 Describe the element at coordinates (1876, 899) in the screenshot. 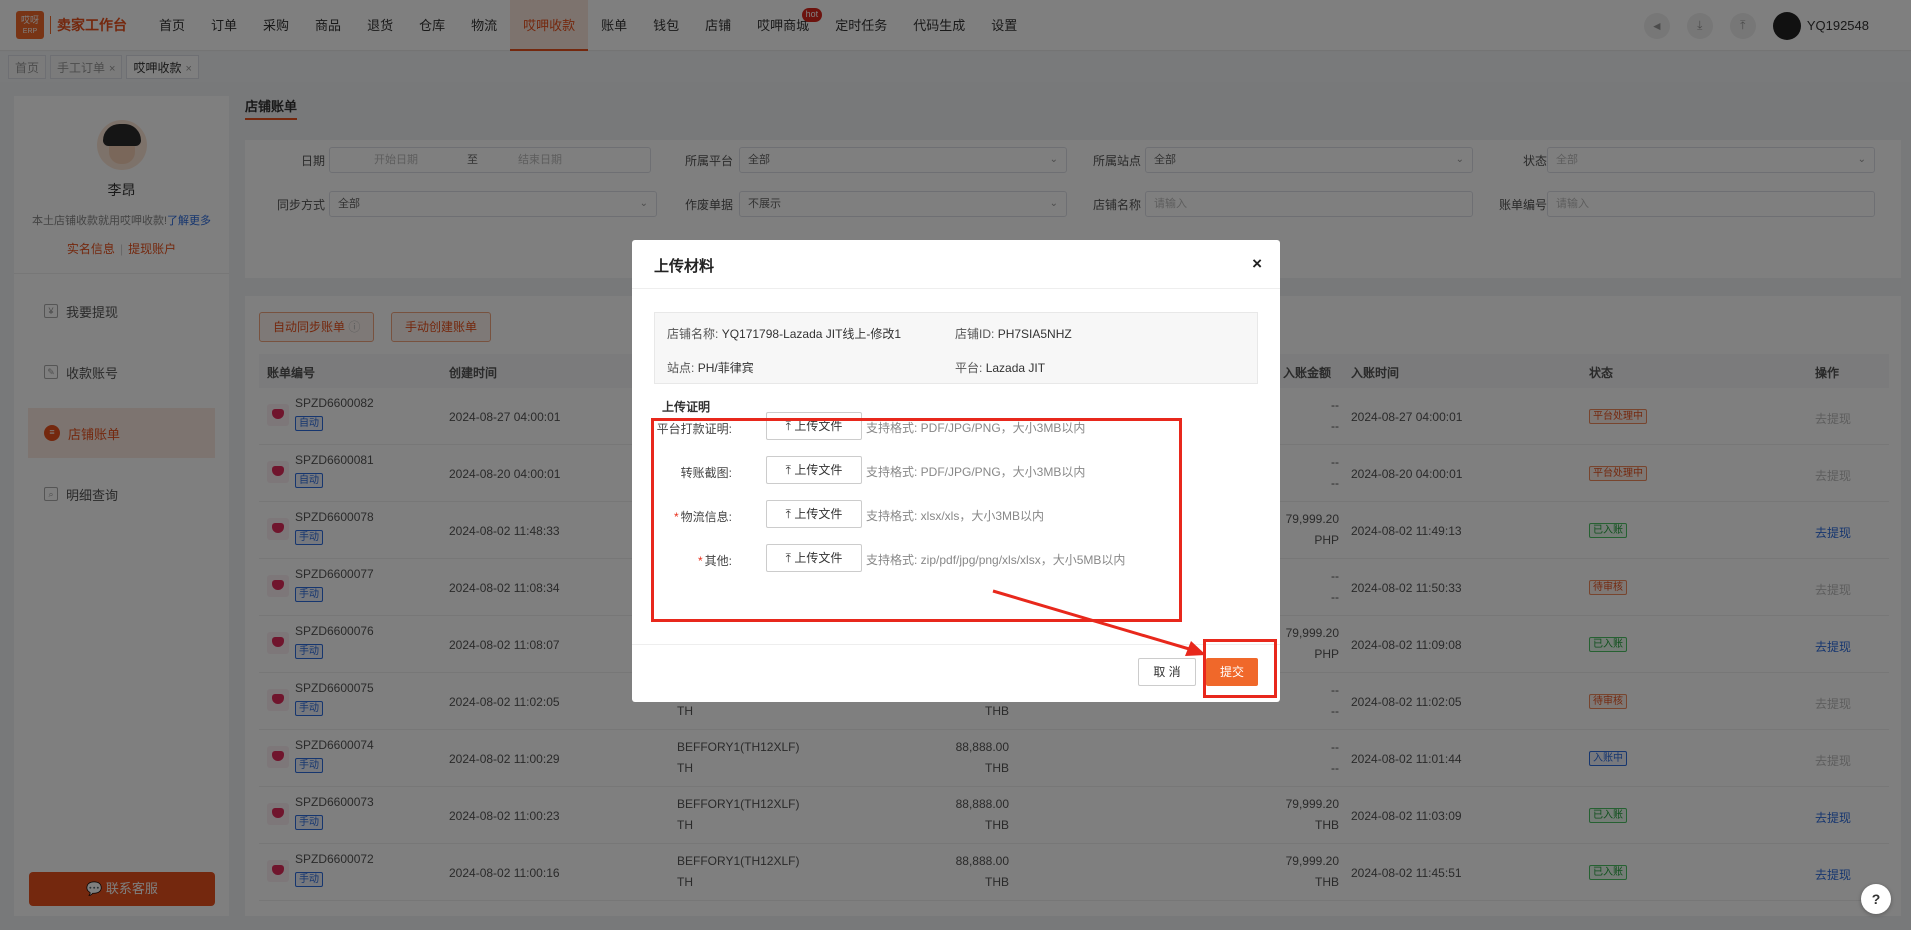

I see `help-icon: ?` at that location.